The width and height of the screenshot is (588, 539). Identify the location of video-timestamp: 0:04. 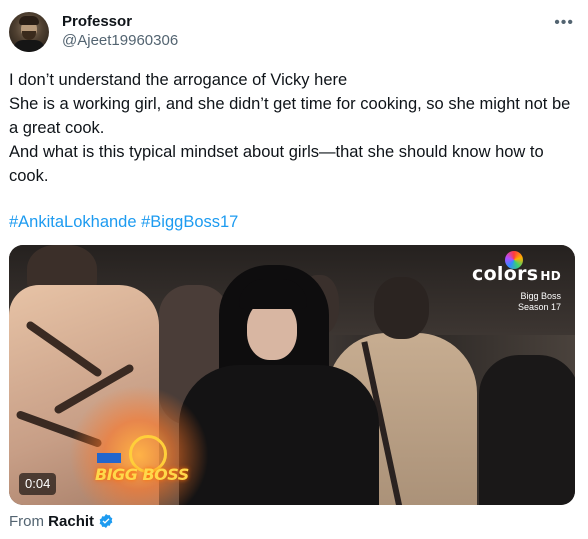
(38, 484).